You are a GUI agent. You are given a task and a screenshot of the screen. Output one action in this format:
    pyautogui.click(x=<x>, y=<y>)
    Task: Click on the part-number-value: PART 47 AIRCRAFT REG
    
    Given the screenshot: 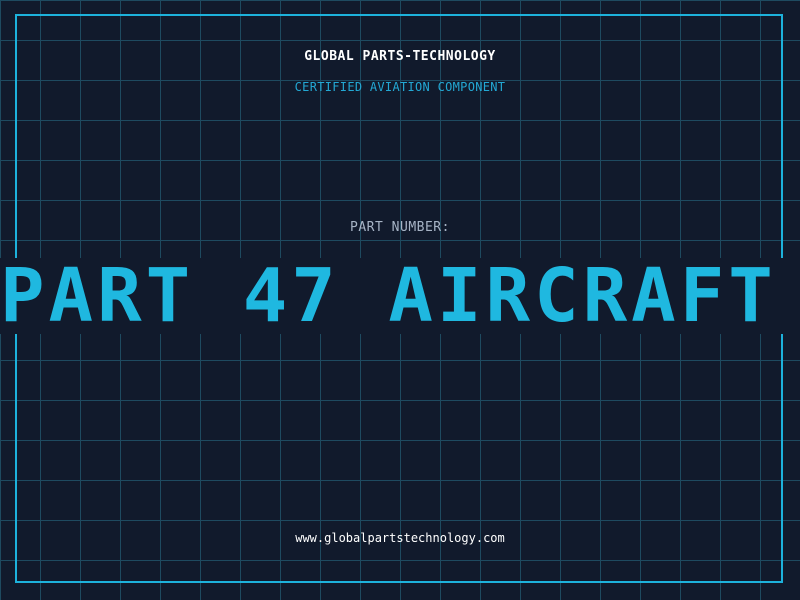 What is the action you would take?
    pyautogui.click(x=400, y=296)
    